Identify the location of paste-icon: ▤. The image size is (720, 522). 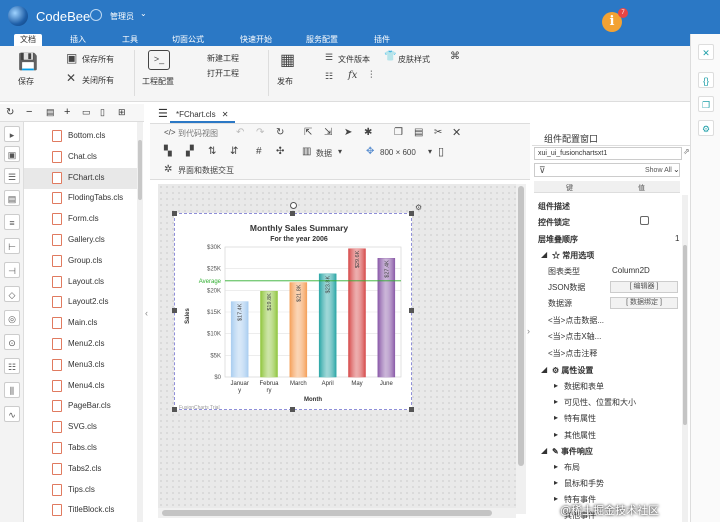
(418, 132).